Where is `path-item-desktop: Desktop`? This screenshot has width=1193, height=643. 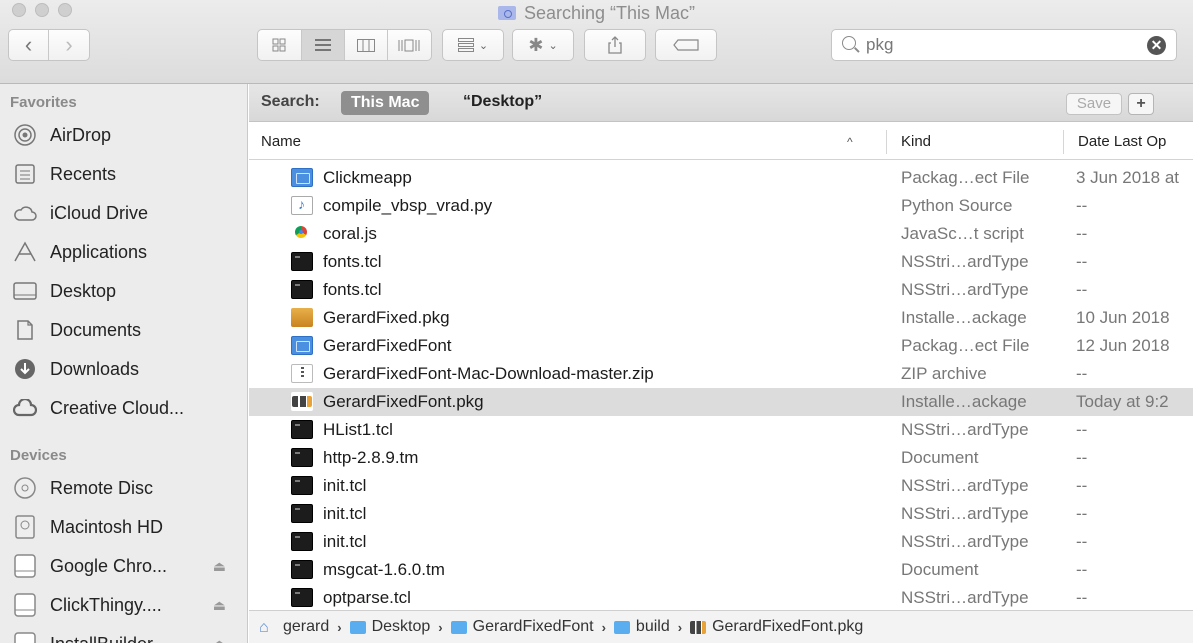 path-item-desktop: Desktop is located at coordinates (390, 627).